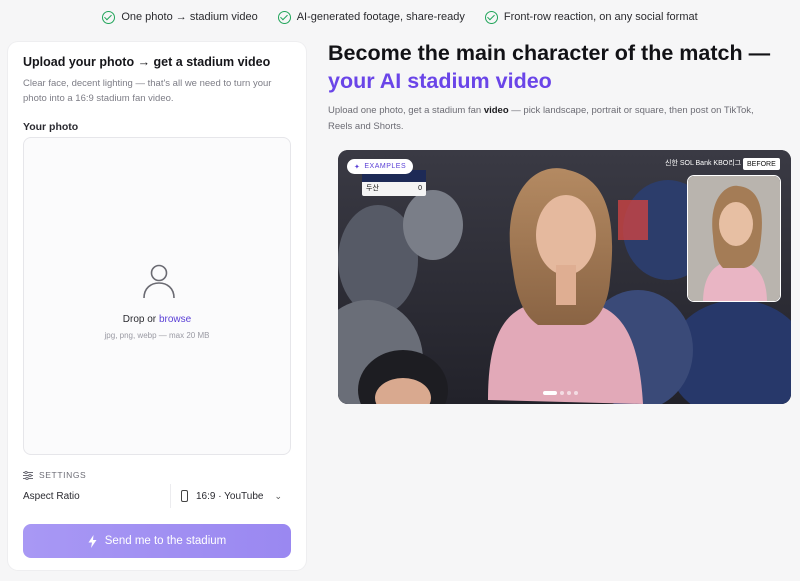 This screenshot has width=800, height=581. Describe the element at coordinates (28, 475) in the screenshot. I see `sliders-icon` at that location.